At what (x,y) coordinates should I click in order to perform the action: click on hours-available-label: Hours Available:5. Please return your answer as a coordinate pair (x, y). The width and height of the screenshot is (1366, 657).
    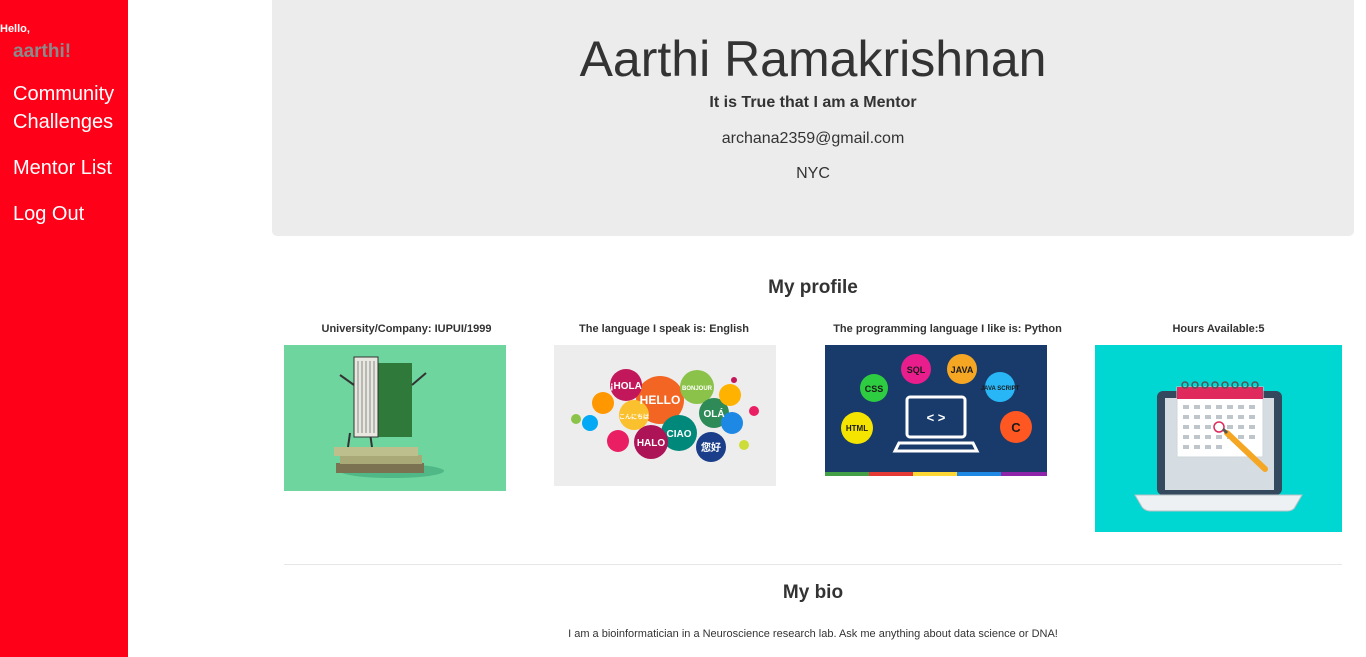
    Looking at the image, I should click on (1218, 329).